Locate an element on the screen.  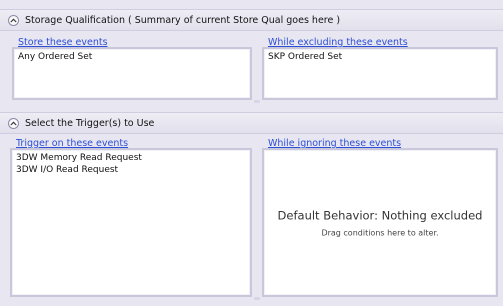
store-events-pane: Store these events Any Ordered Set is located at coordinates (132, 69).